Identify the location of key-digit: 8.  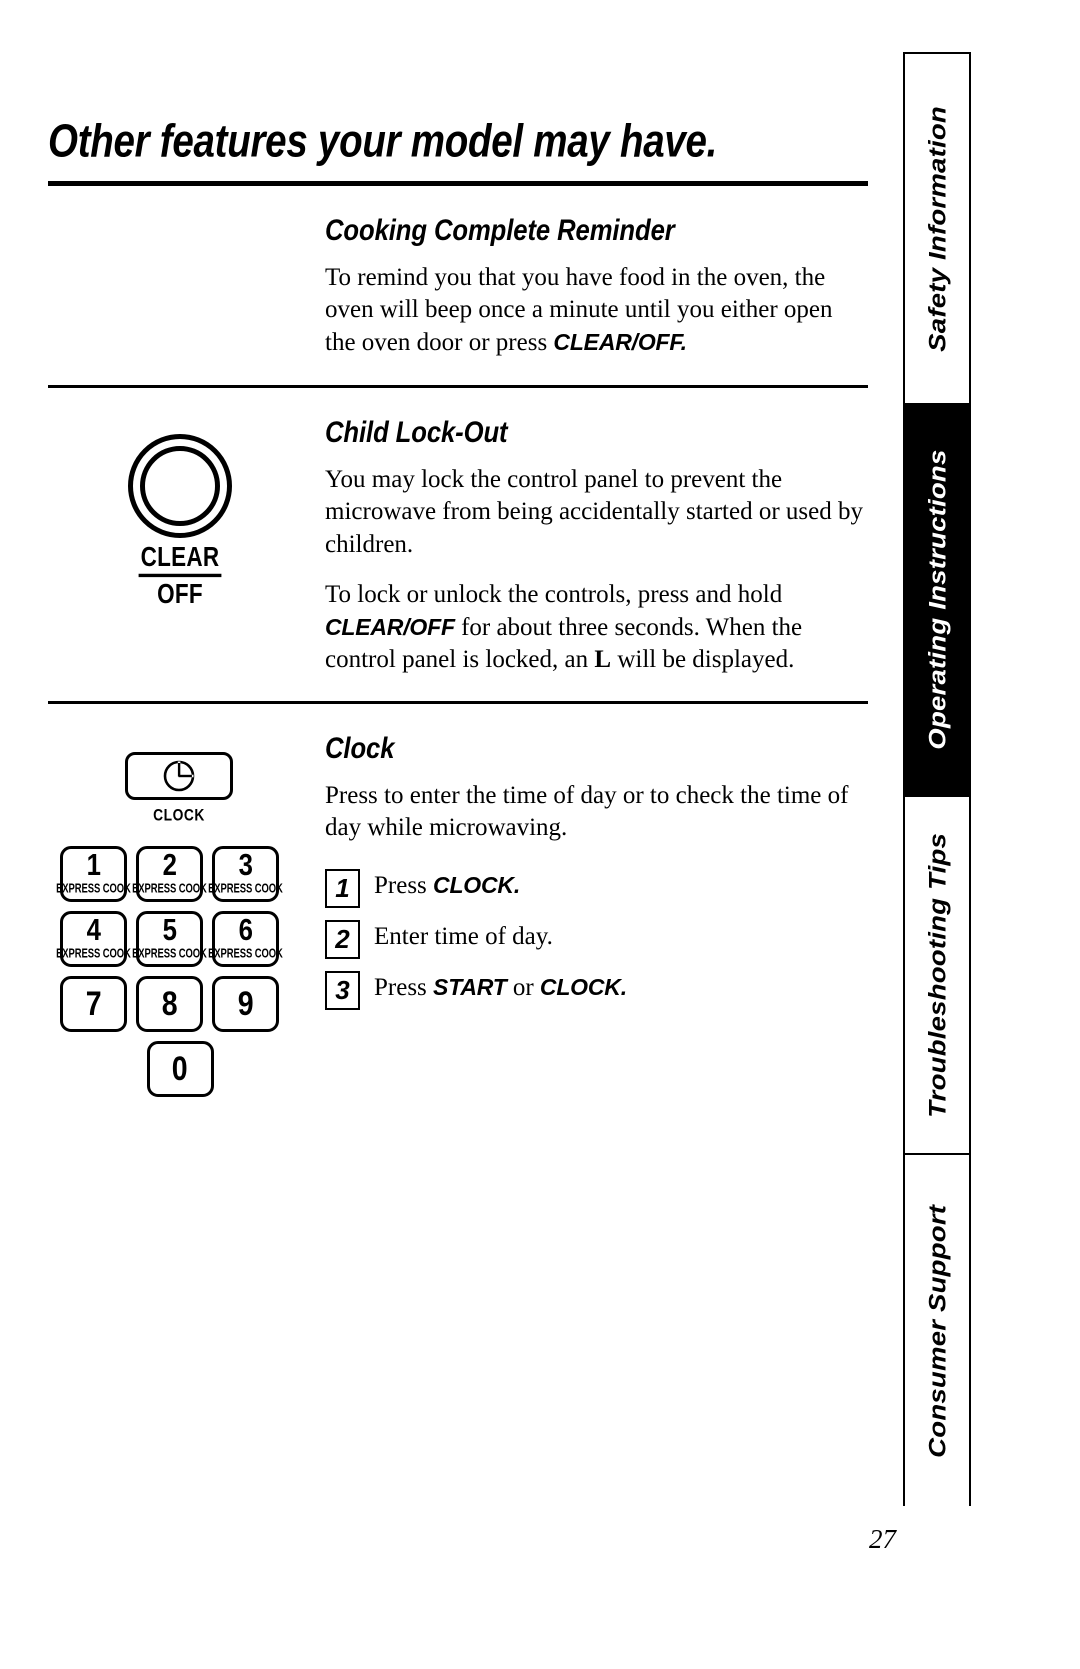
(169, 1004).